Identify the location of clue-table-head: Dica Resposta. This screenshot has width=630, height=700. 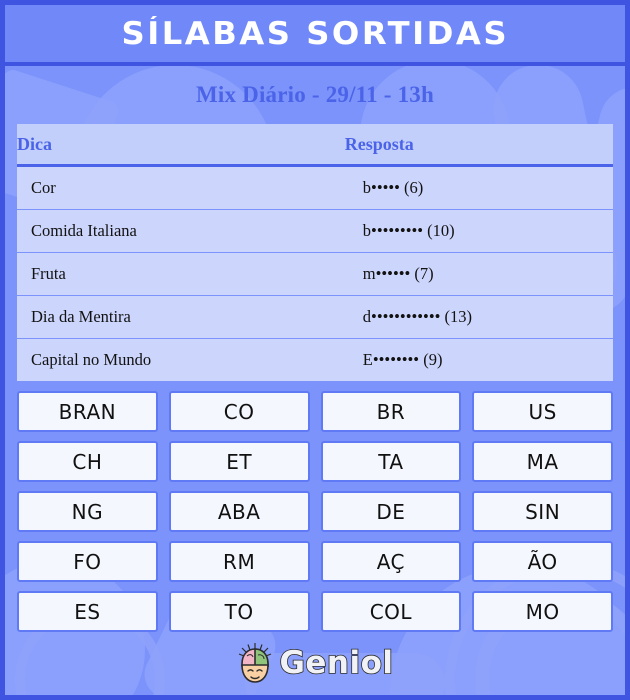
(315, 145).